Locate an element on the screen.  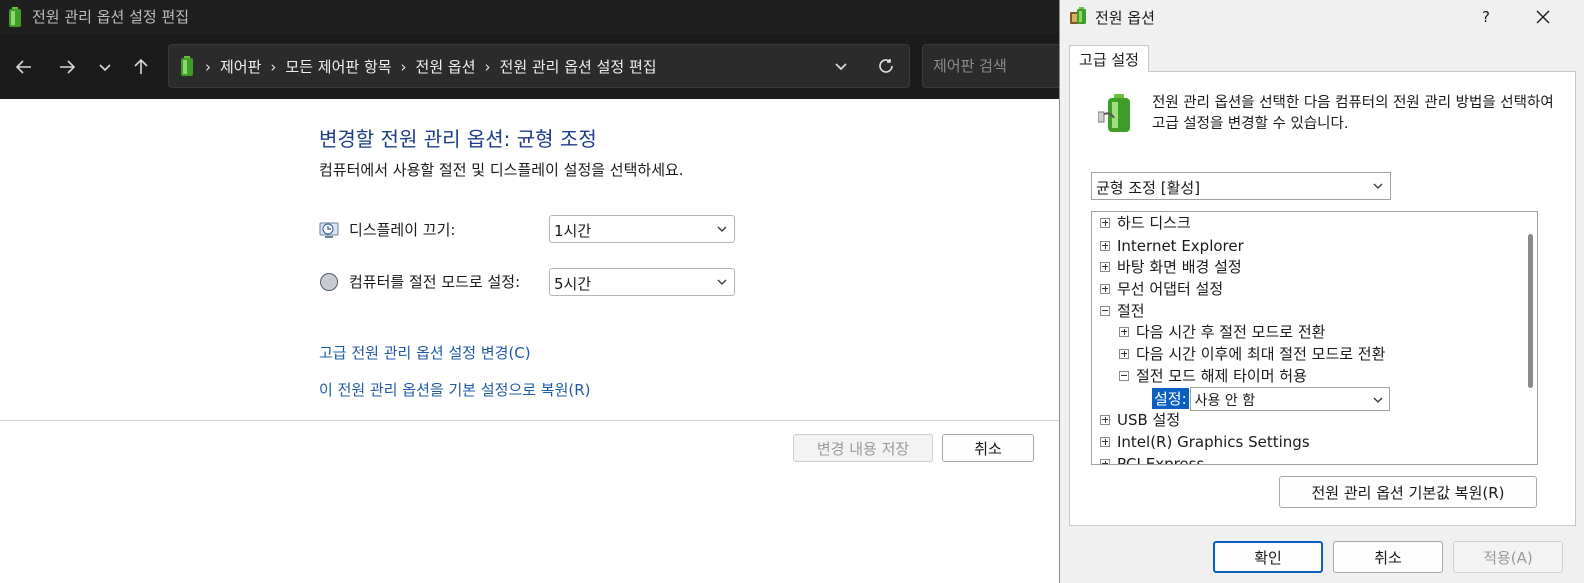
up-button is located at coordinates (141, 67).